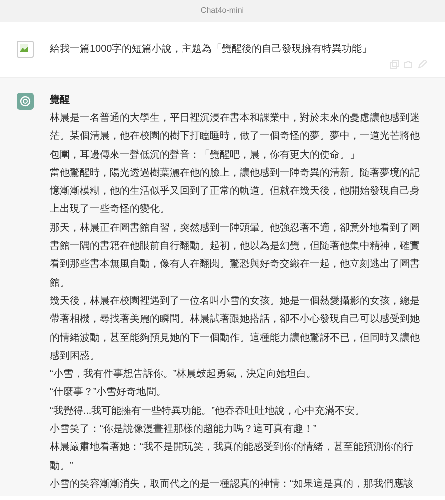 This screenshot has height=500, width=445. Describe the element at coordinates (184, 430) in the screenshot. I see `story-paragraph: 小雪笑了：“你是說像漫畫裡那樣的超能力嗎？這可真有趣！”` at that location.